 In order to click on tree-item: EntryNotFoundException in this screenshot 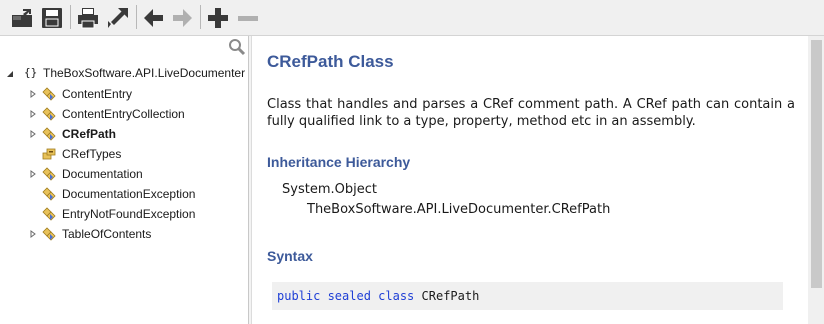, I will do `click(124, 214)`.